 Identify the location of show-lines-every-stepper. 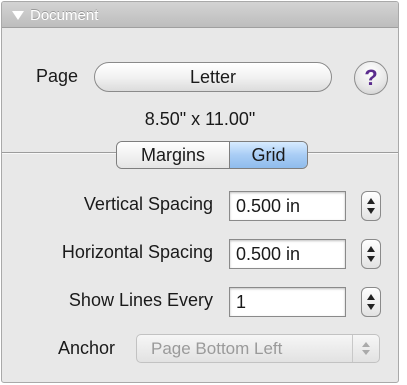
(371, 302).